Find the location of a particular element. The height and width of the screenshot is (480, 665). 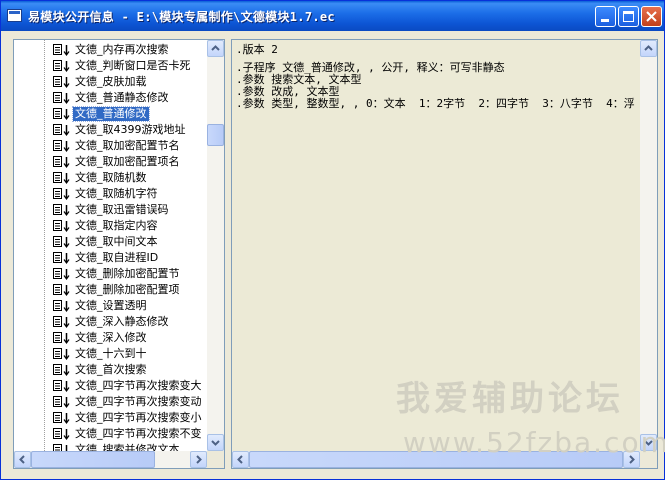

app-icon is located at coordinates (14, 15).